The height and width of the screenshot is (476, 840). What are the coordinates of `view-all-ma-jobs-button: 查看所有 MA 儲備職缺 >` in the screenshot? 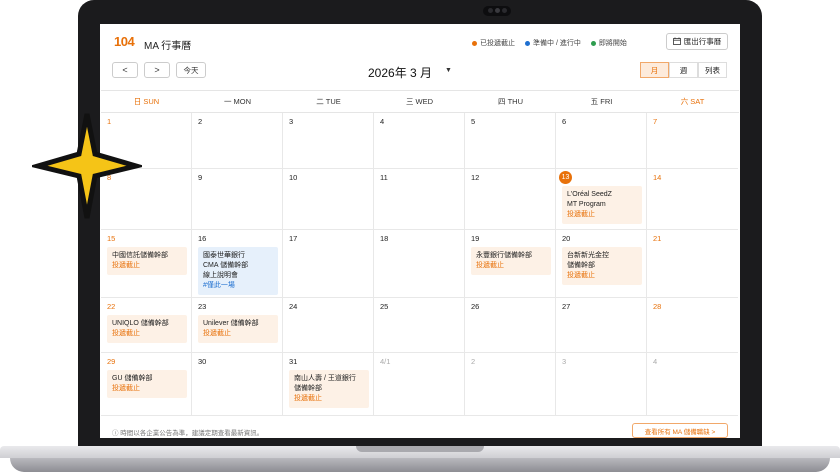 It's located at (680, 430).